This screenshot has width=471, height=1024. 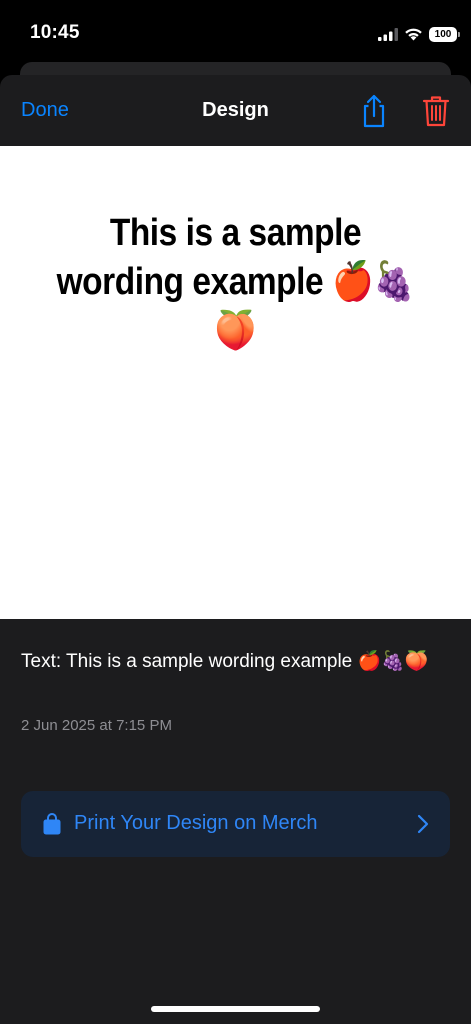 I want to click on shopping-bag-icon, so click(x=52, y=824).